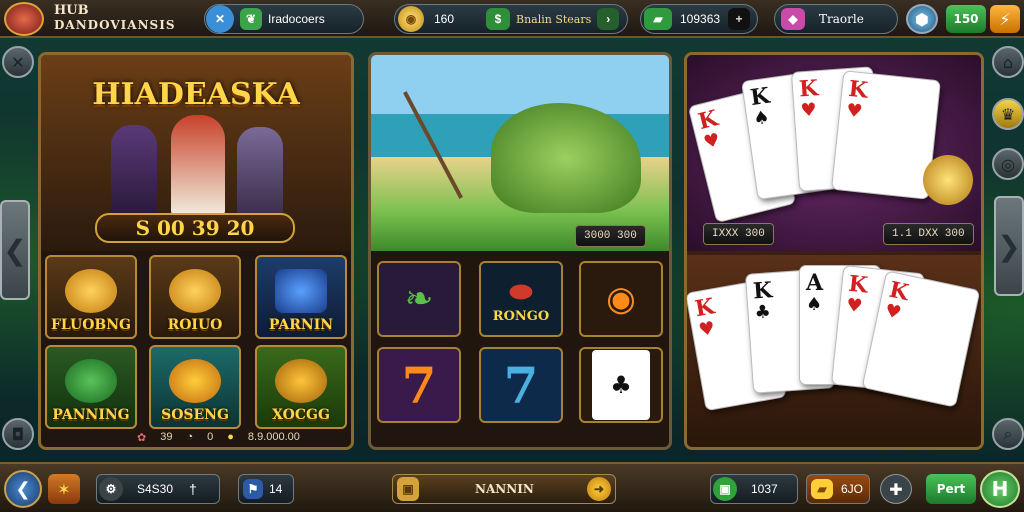 Image resolution: width=1024 pixels, height=512 pixels. I want to click on barrel-icon, so click(301, 381).